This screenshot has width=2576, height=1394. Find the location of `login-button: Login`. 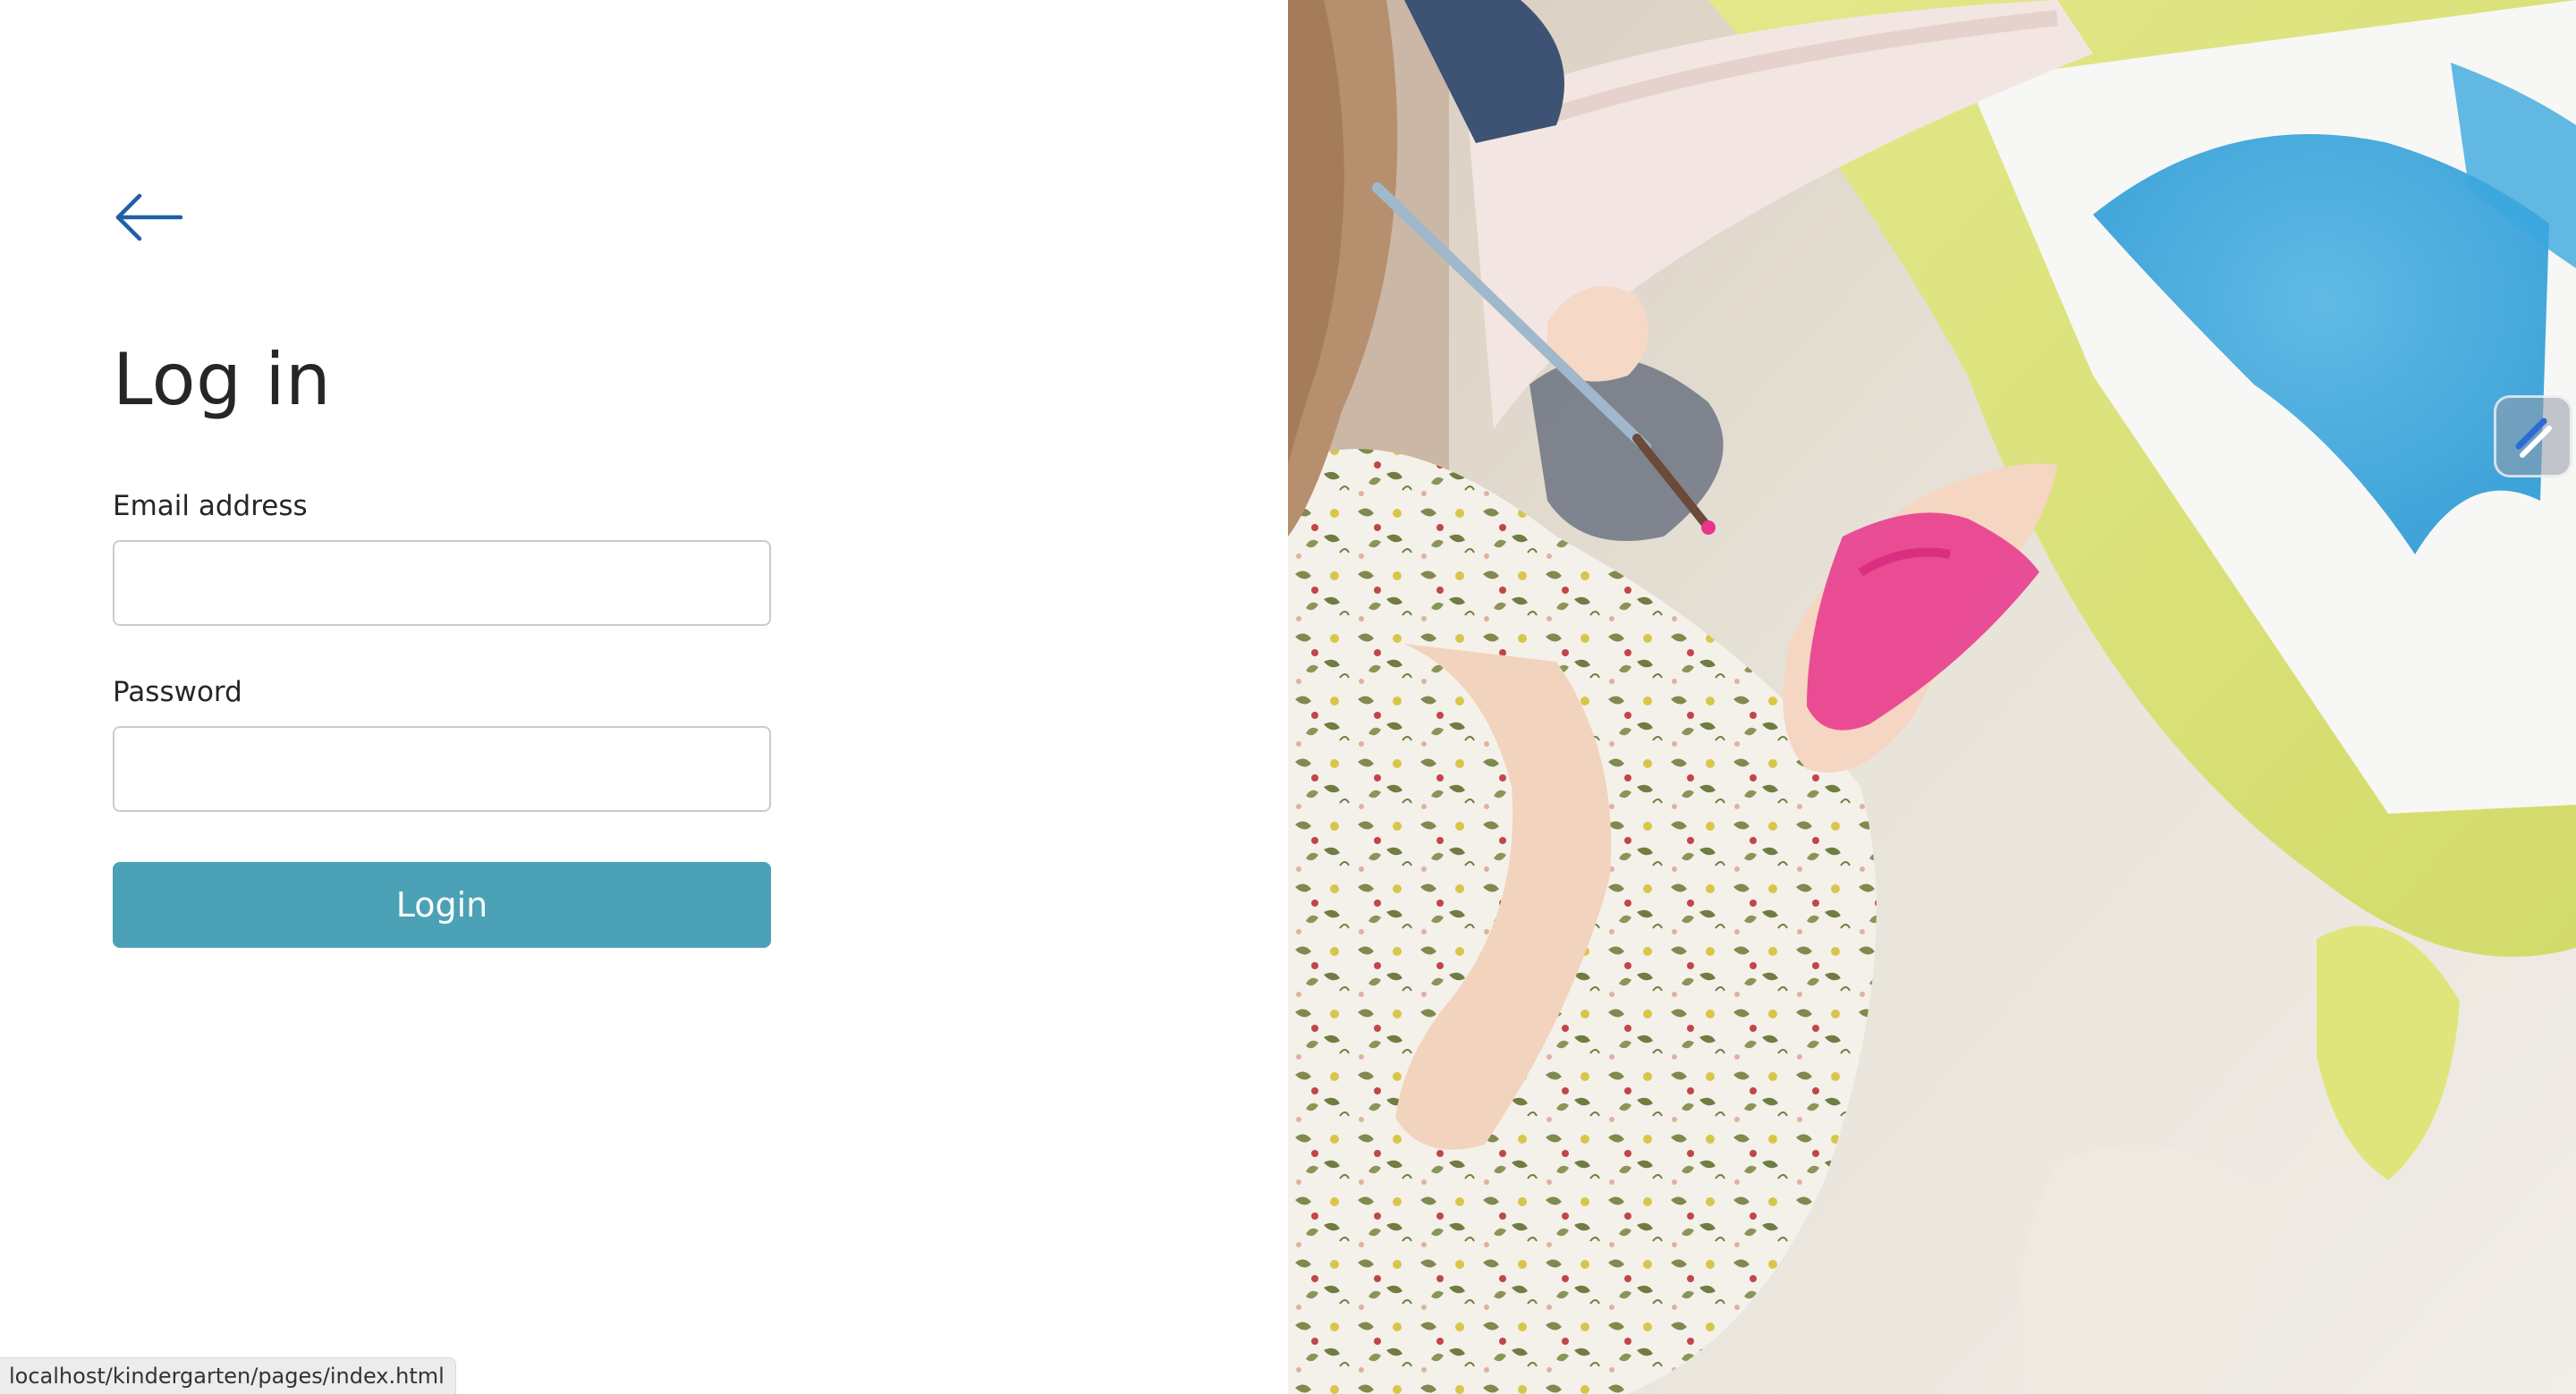

login-button: Login is located at coordinates (442, 905).